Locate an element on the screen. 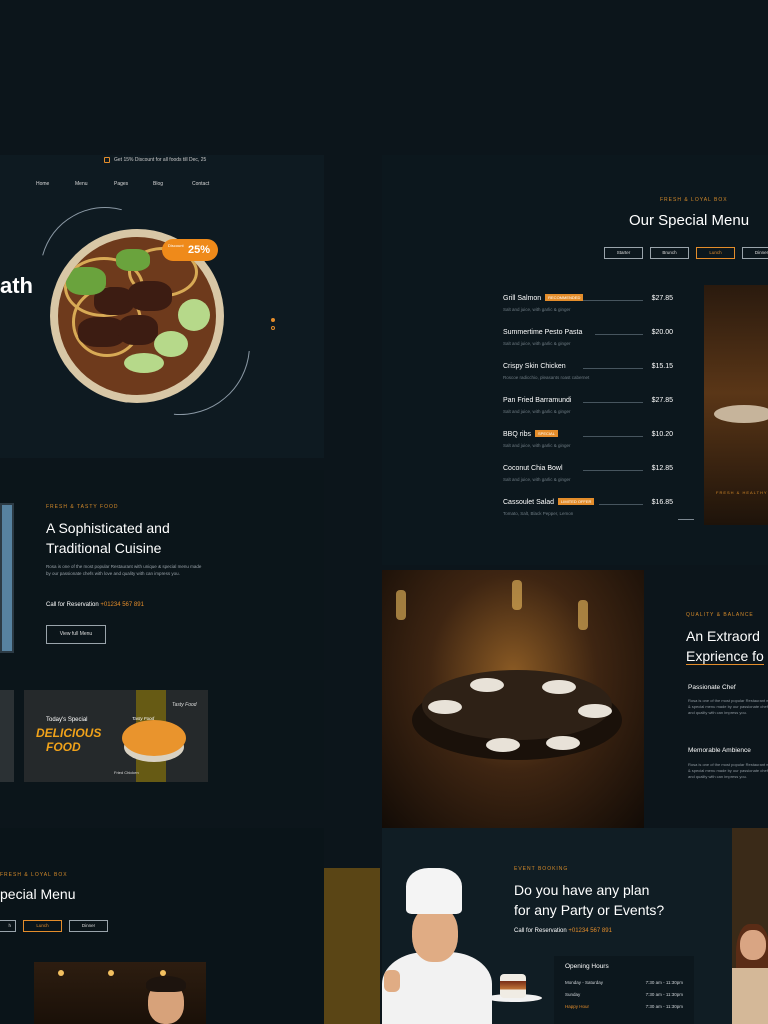  dessert-image is located at coordinates (513, 986).